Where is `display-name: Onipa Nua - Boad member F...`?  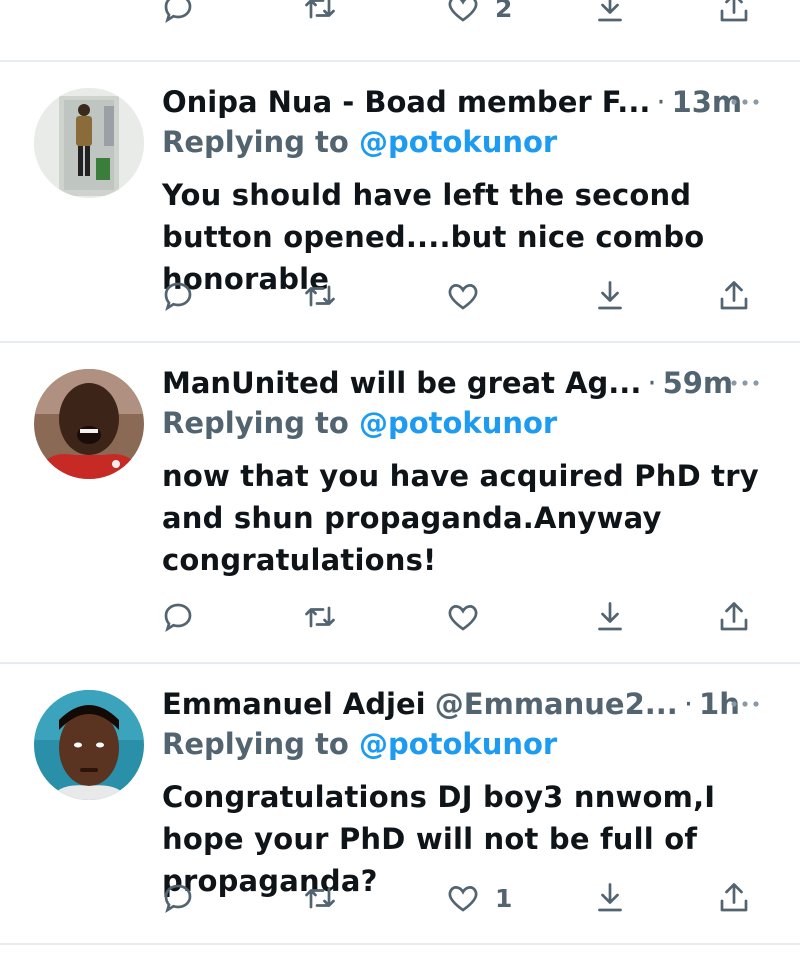
display-name: Onipa Nua - Boad member F... is located at coordinates (406, 102).